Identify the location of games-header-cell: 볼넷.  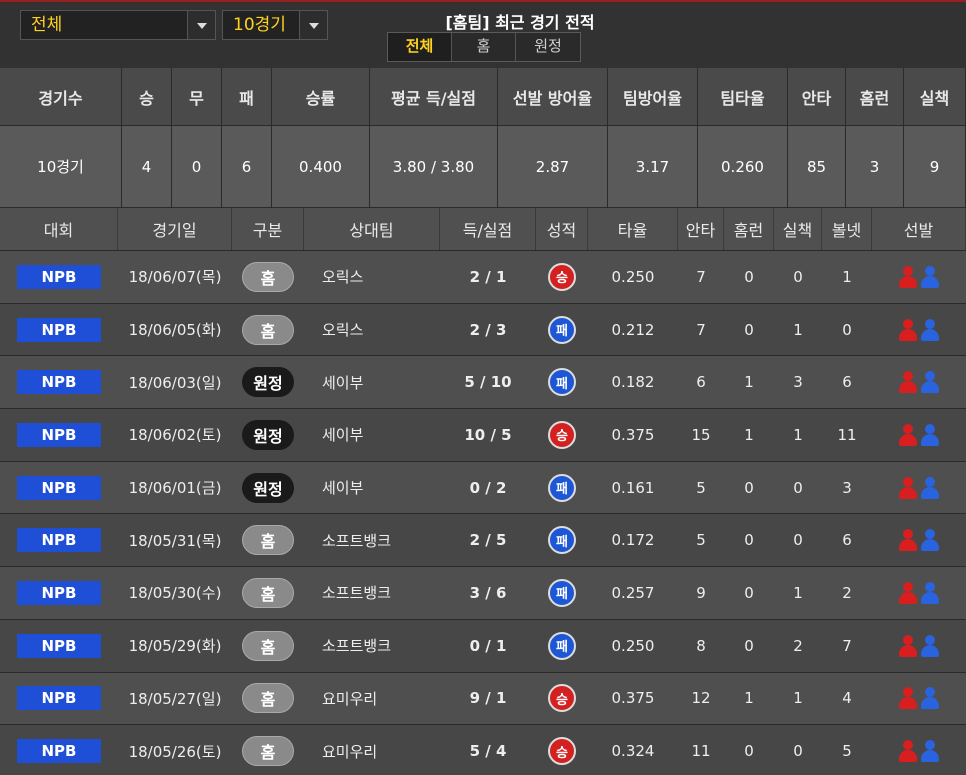
(847, 229).